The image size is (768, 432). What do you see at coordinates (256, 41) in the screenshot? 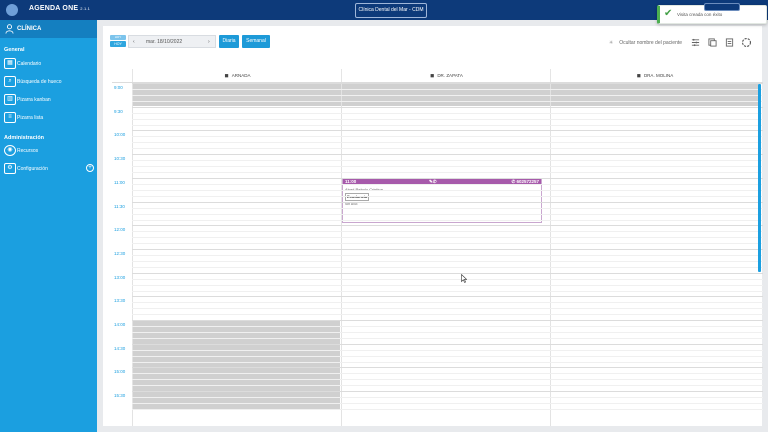
I see `weekly-view-button: Semanal` at bounding box center [256, 41].